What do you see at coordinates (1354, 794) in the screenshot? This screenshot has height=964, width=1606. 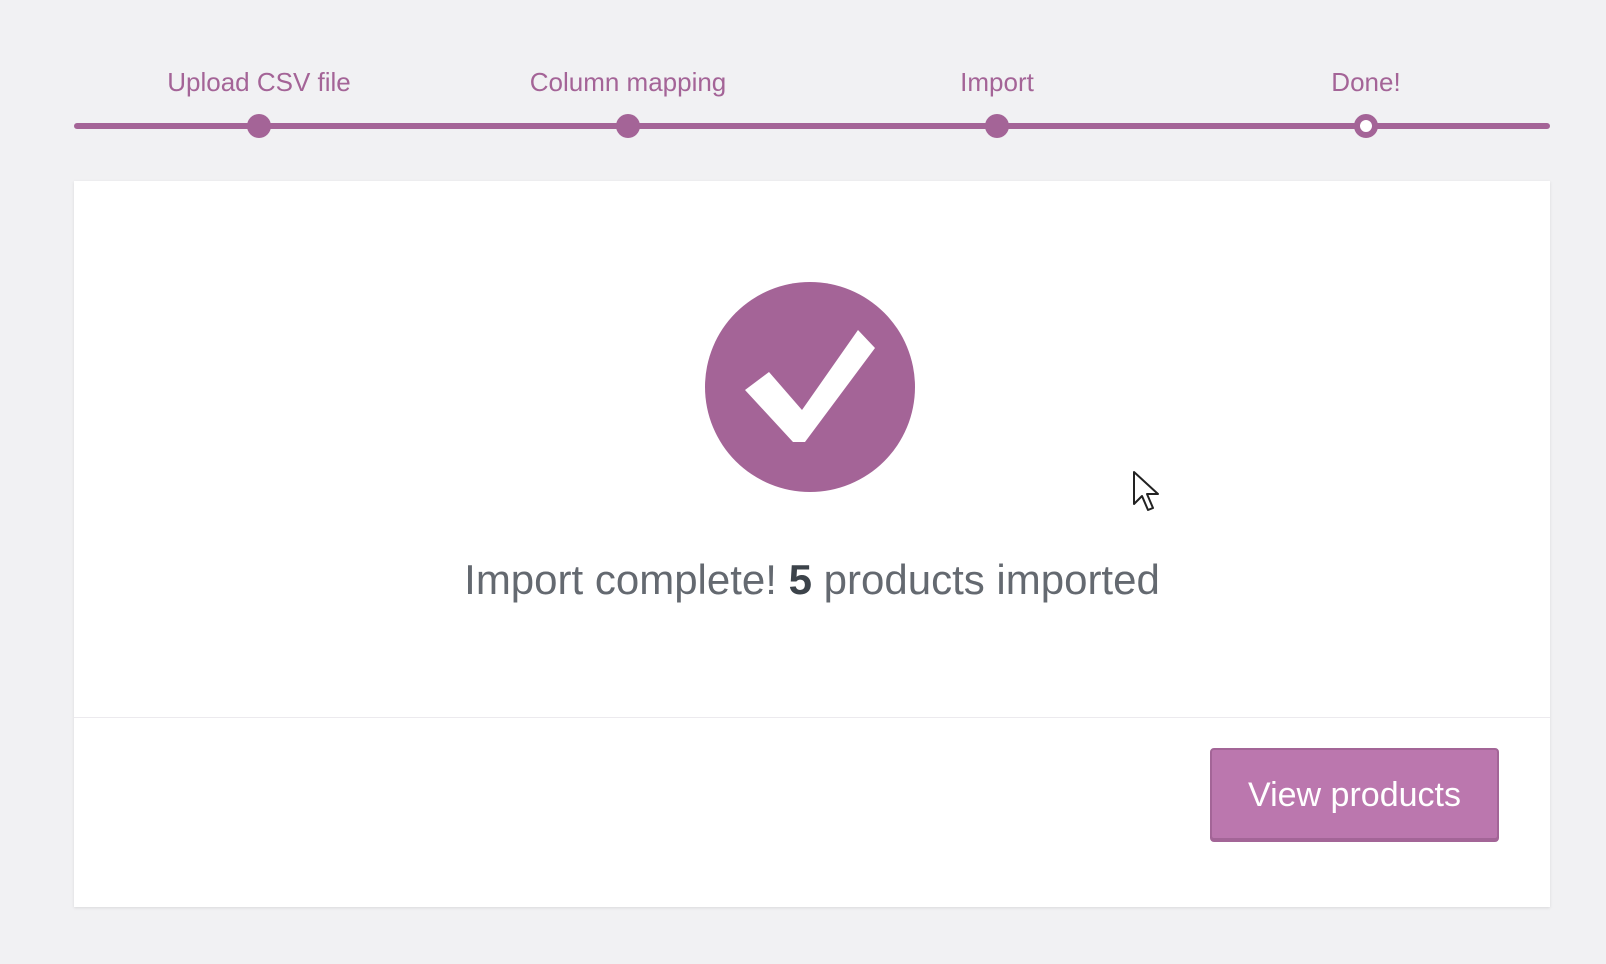 I see `view-products-button: View products` at bounding box center [1354, 794].